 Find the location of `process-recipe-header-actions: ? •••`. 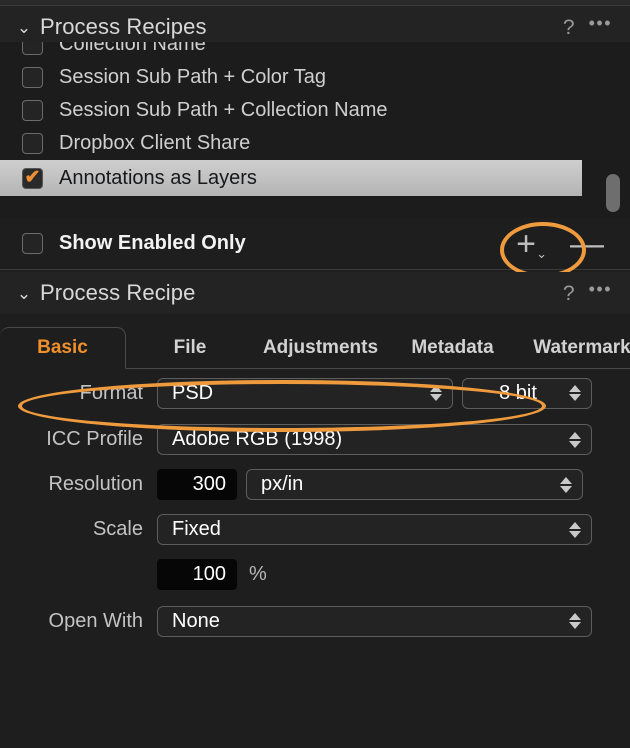

process-recipe-header-actions: ? ••• is located at coordinates (587, 292).